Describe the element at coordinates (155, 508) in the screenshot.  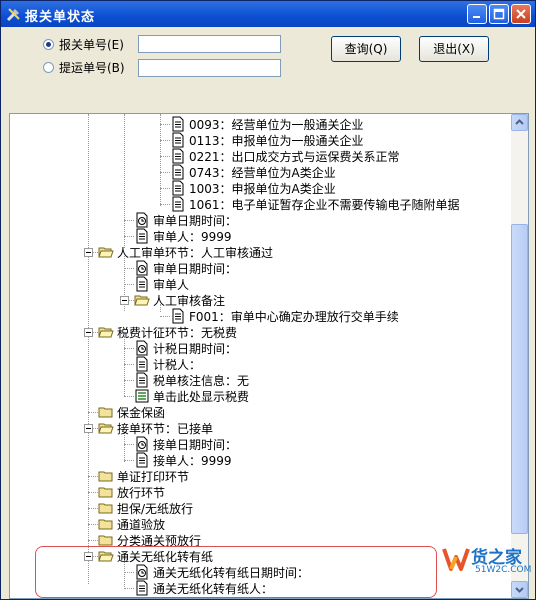
I see `tree-node-label: 担保/无纸放行` at that location.